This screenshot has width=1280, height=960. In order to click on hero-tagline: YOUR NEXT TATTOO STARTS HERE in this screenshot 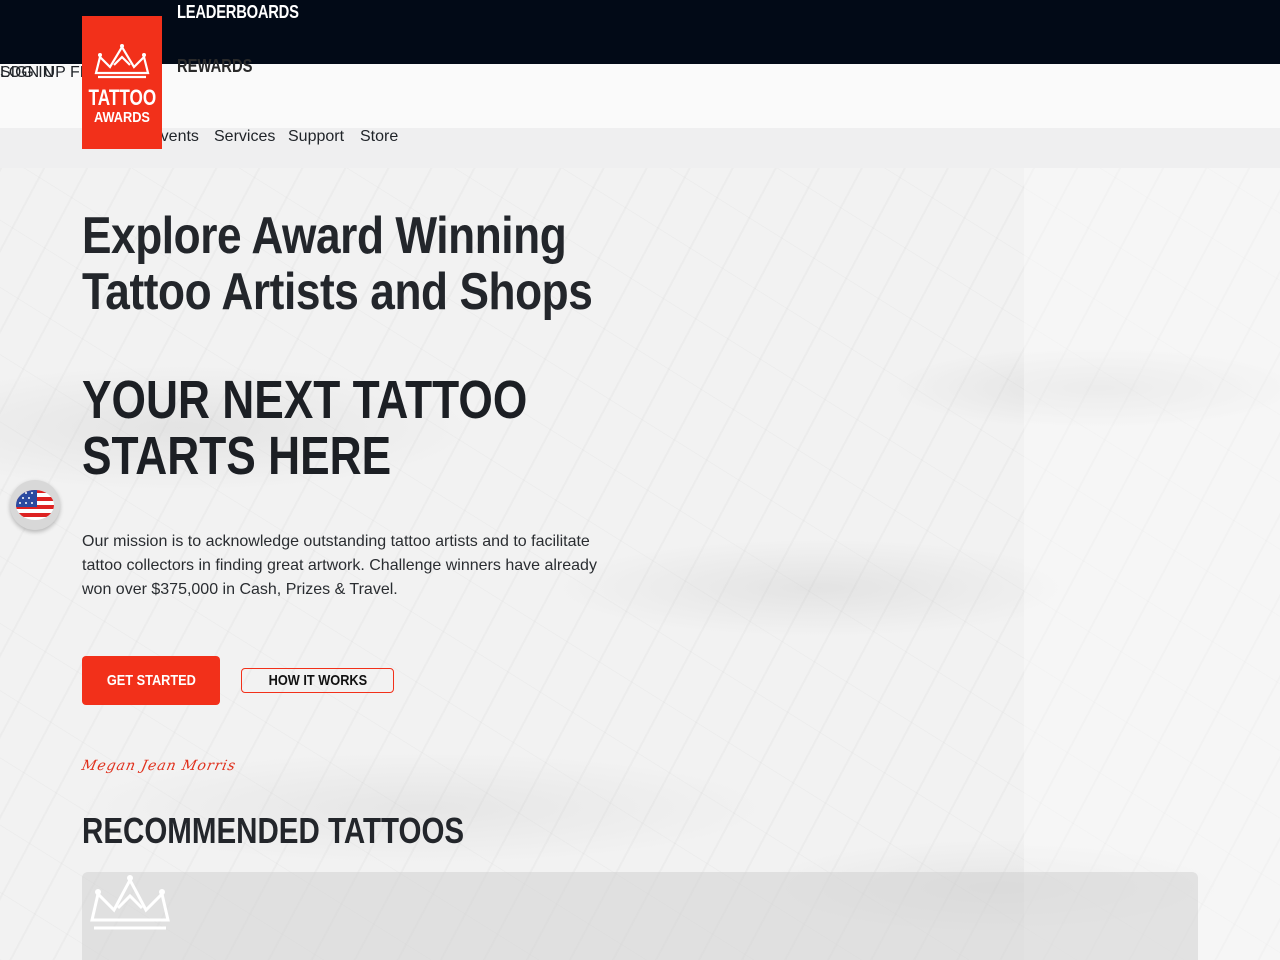, I will do `click(305, 428)`.